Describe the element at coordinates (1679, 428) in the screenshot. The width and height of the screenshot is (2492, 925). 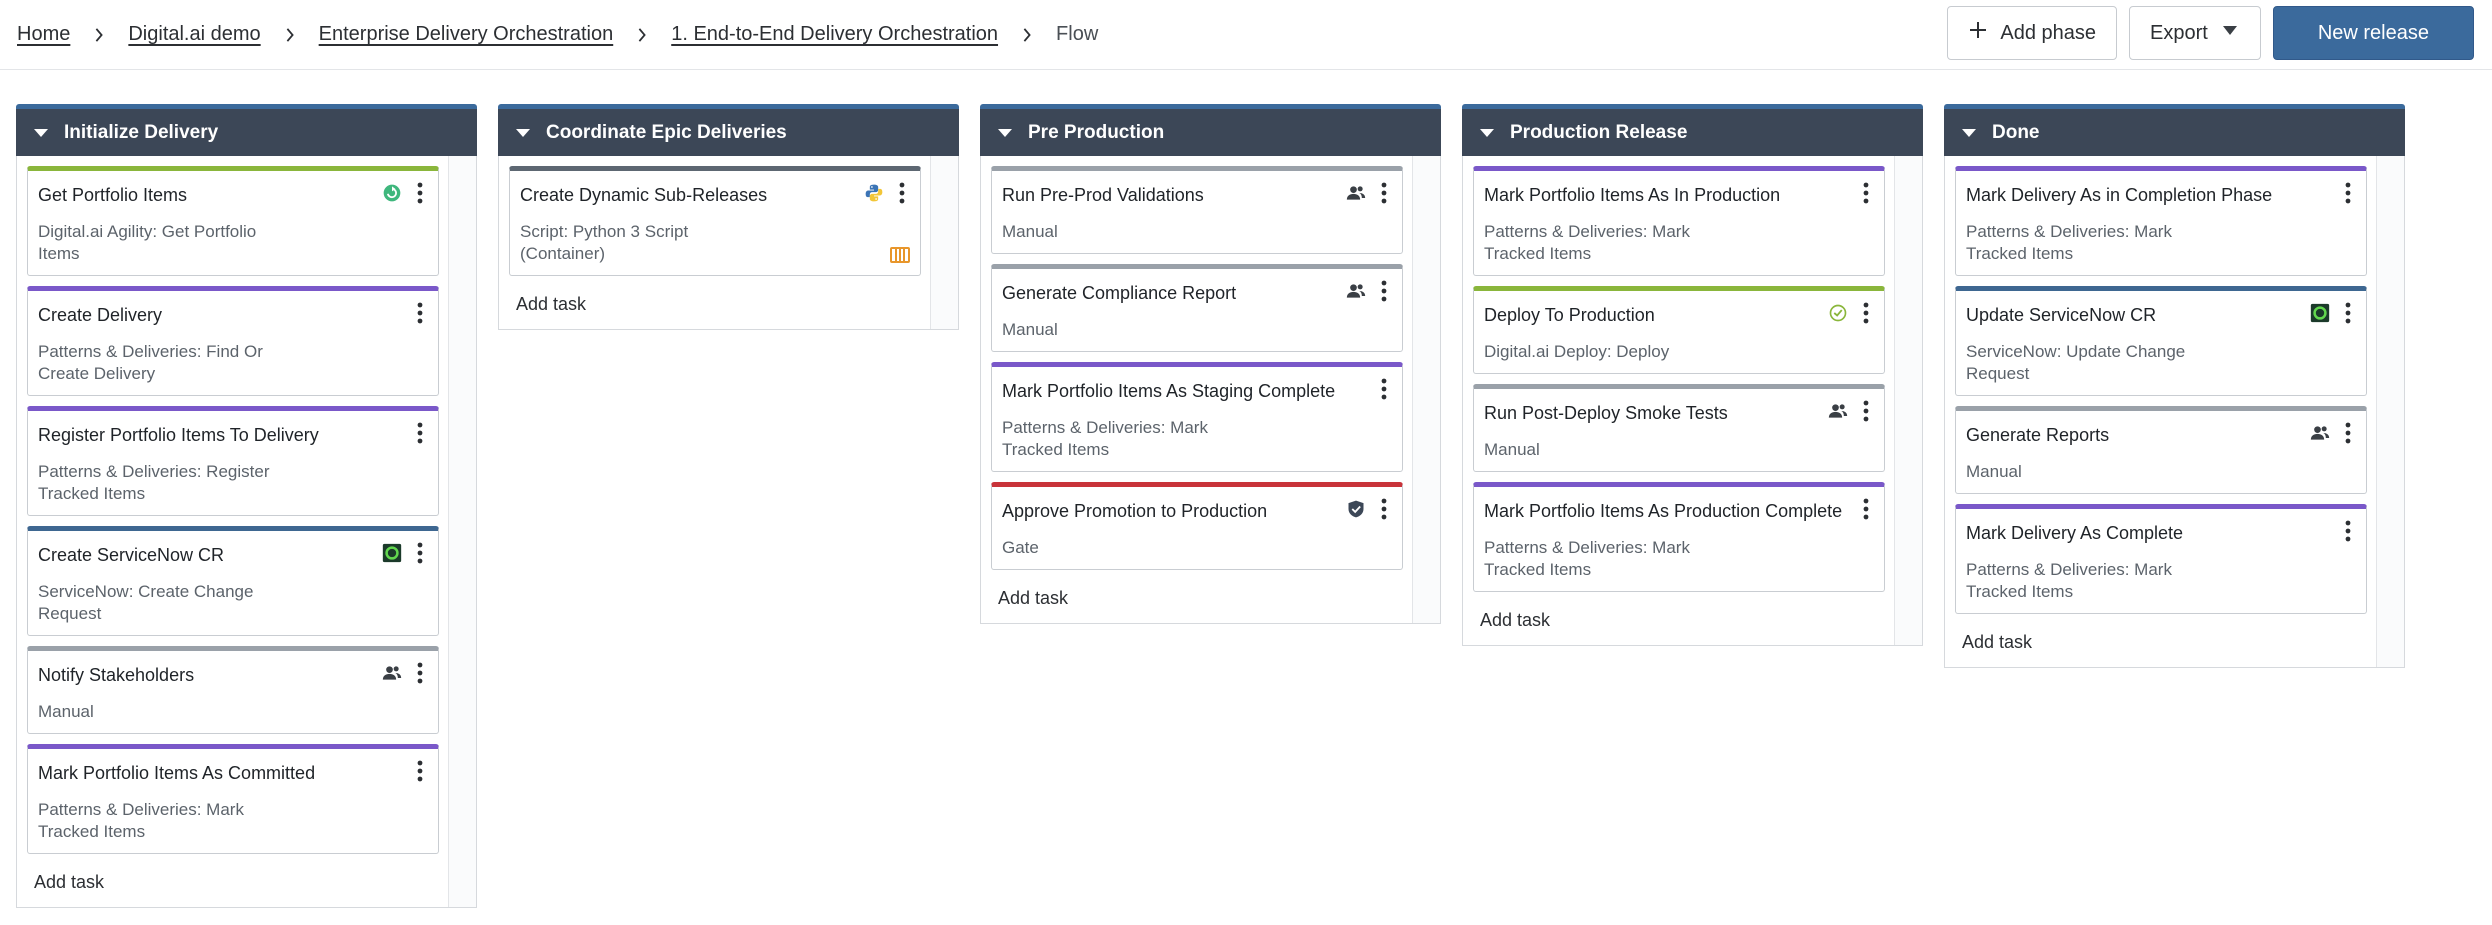
I see `task-card: Run Post-Deploy Smoke Tests Manual` at that location.